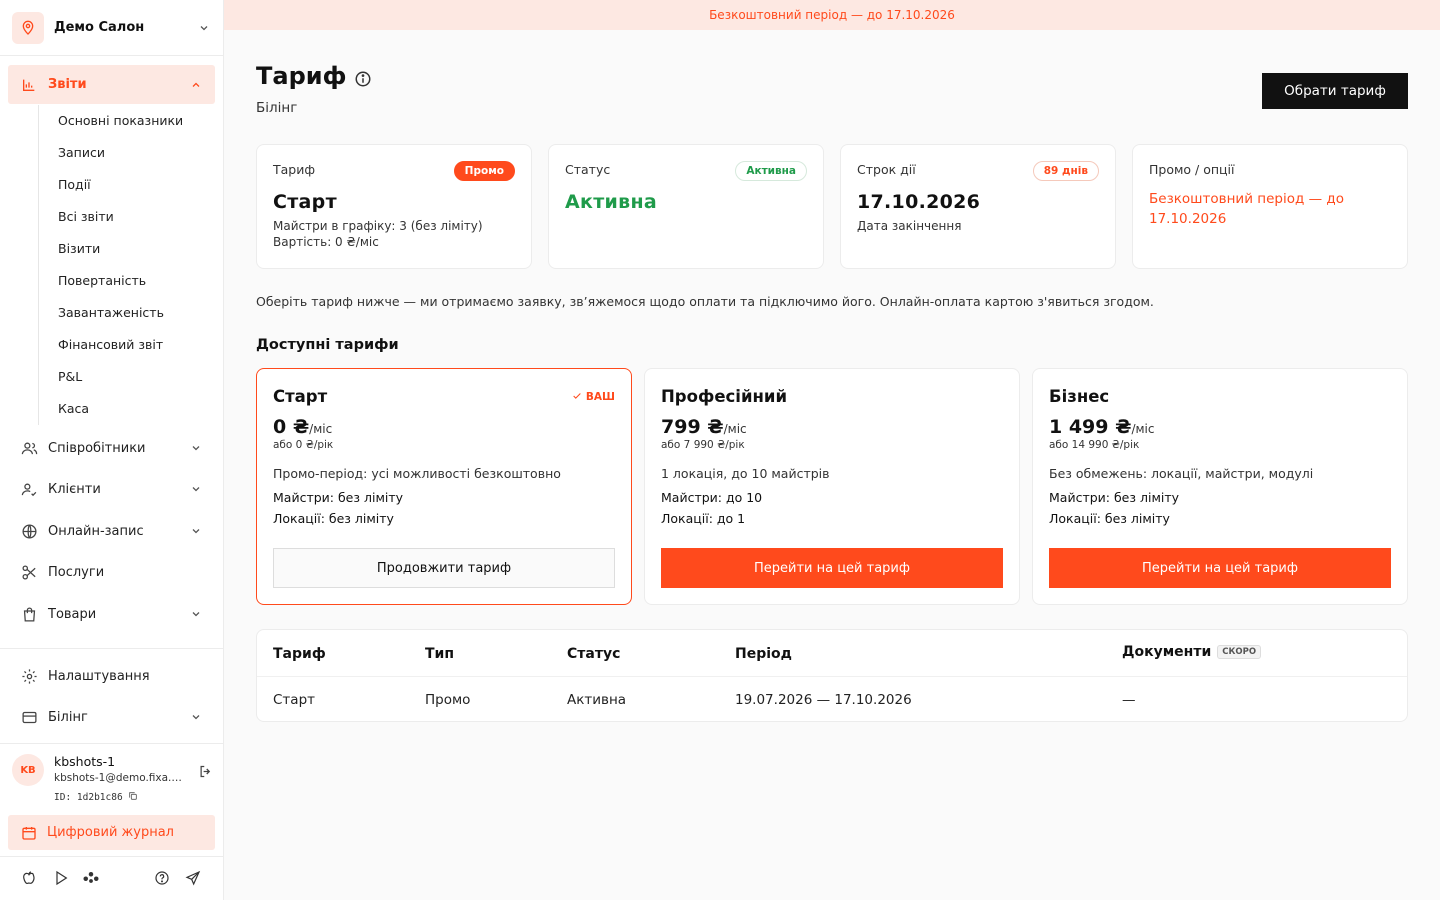 The image size is (1440, 900). I want to click on tariff-cost: Вартість: 0 ₴/міс, so click(326, 242).